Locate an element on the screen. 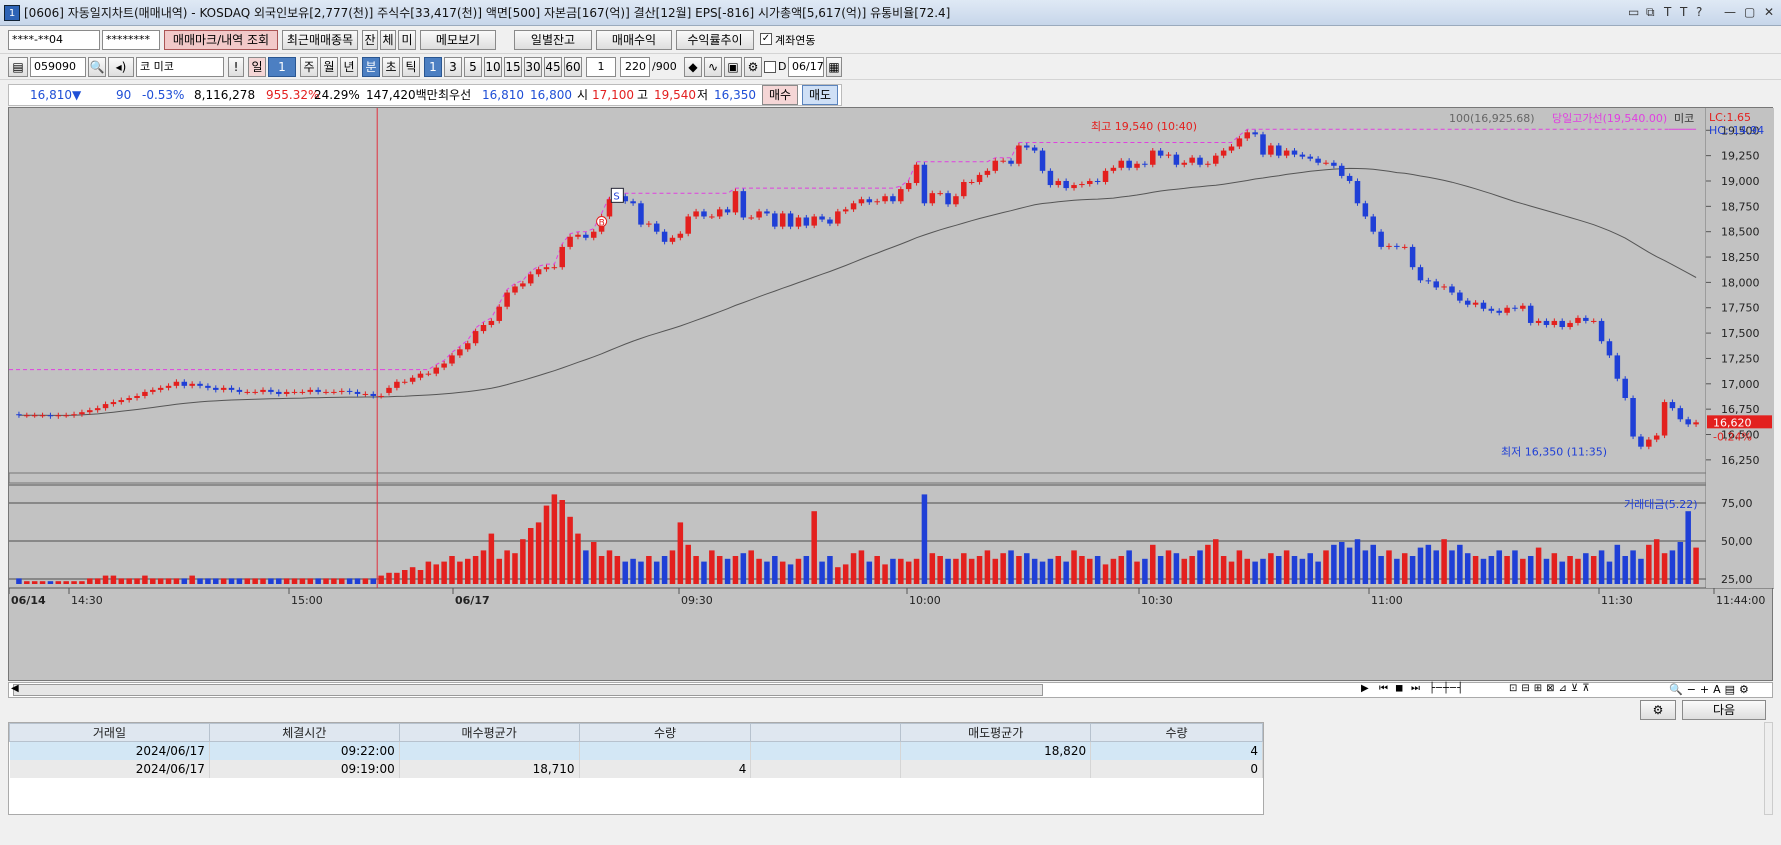 Image resolution: width=1781 pixels, height=845 pixels. account-select: ****-**04 is located at coordinates (54, 40).